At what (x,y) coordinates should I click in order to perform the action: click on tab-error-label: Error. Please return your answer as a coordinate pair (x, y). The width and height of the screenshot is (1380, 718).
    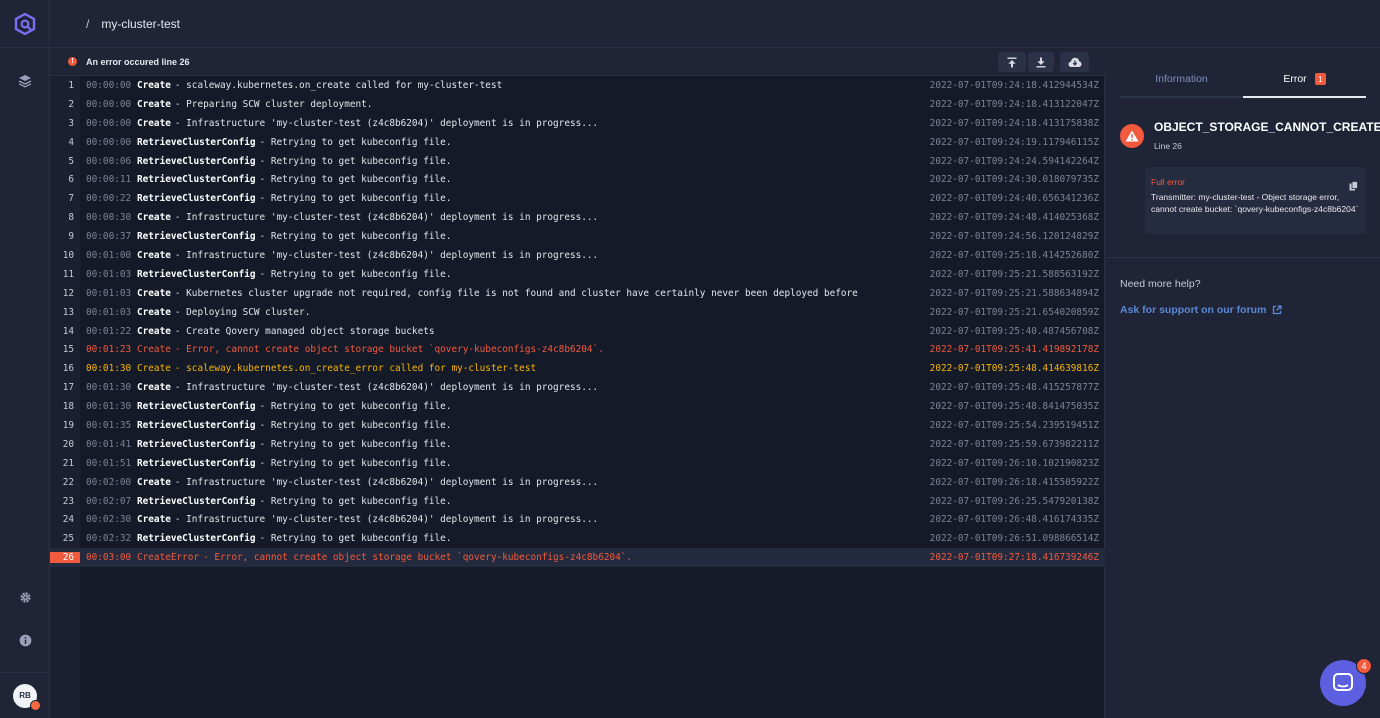
    Looking at the image, I should click on (1295, 79).